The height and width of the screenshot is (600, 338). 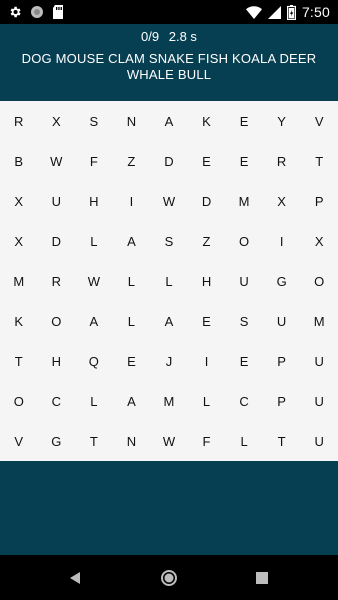 What do you see at coordinates (282, 121) in the screenshot?
I see `grid-cell: Y` at bounding box center [282, 121].